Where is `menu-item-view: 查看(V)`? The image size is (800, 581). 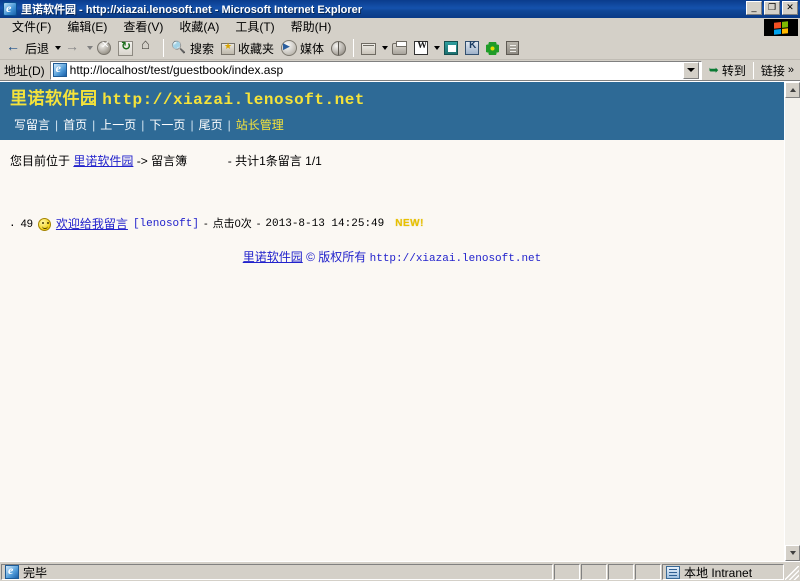
menu-item-view: 查看(V) is located at coordinates (143, 27).